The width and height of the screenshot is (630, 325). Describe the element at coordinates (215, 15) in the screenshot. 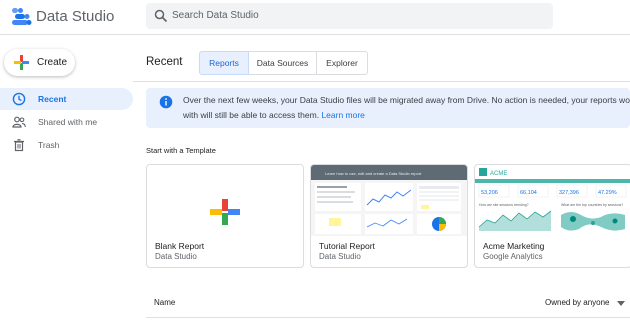

I see `search-input: Search Data Studio` at that location.